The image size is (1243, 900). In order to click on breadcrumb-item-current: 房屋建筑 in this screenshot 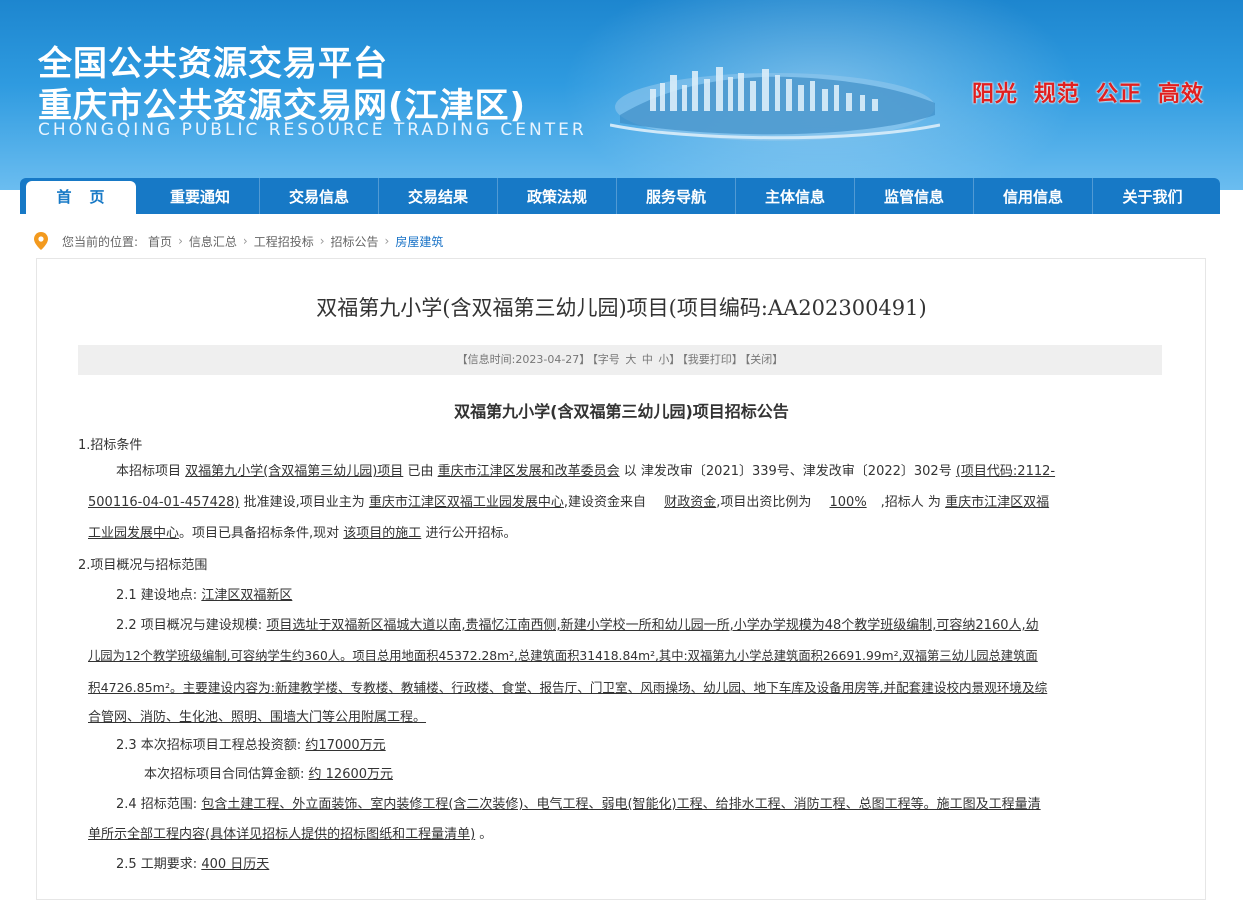, I will do `click(419, 241)`.